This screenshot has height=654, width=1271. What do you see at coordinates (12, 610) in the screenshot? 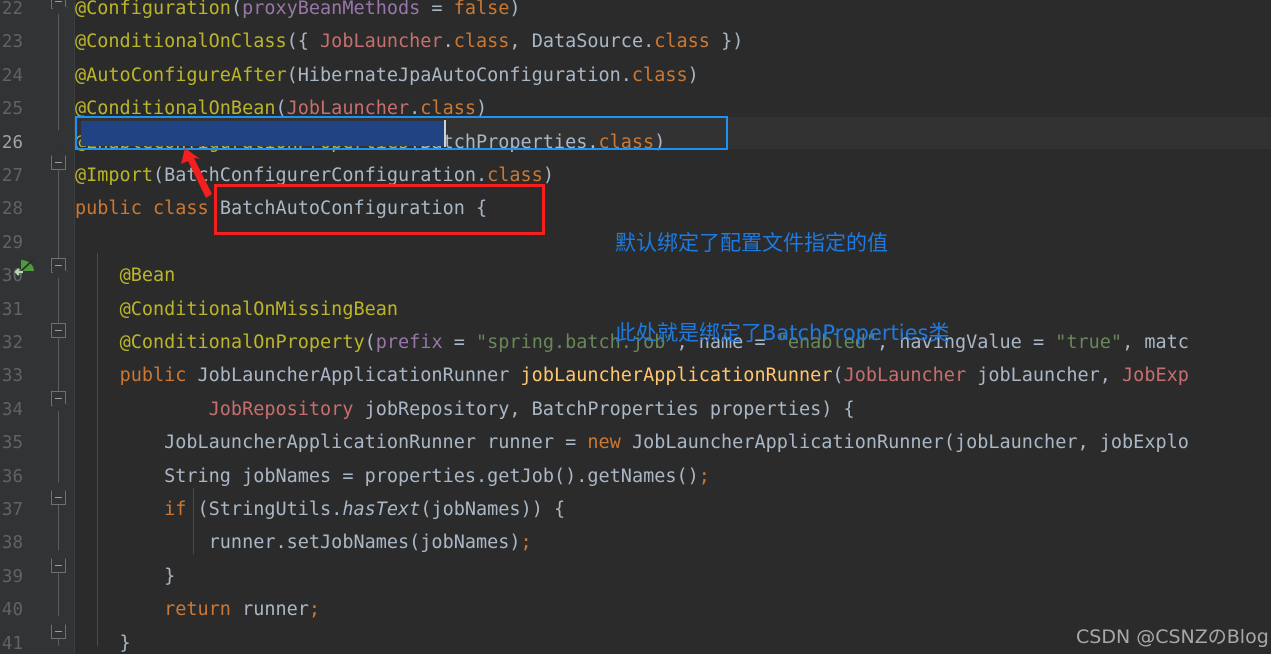
I see `line-number: 40` at bounding box center [12, 610].